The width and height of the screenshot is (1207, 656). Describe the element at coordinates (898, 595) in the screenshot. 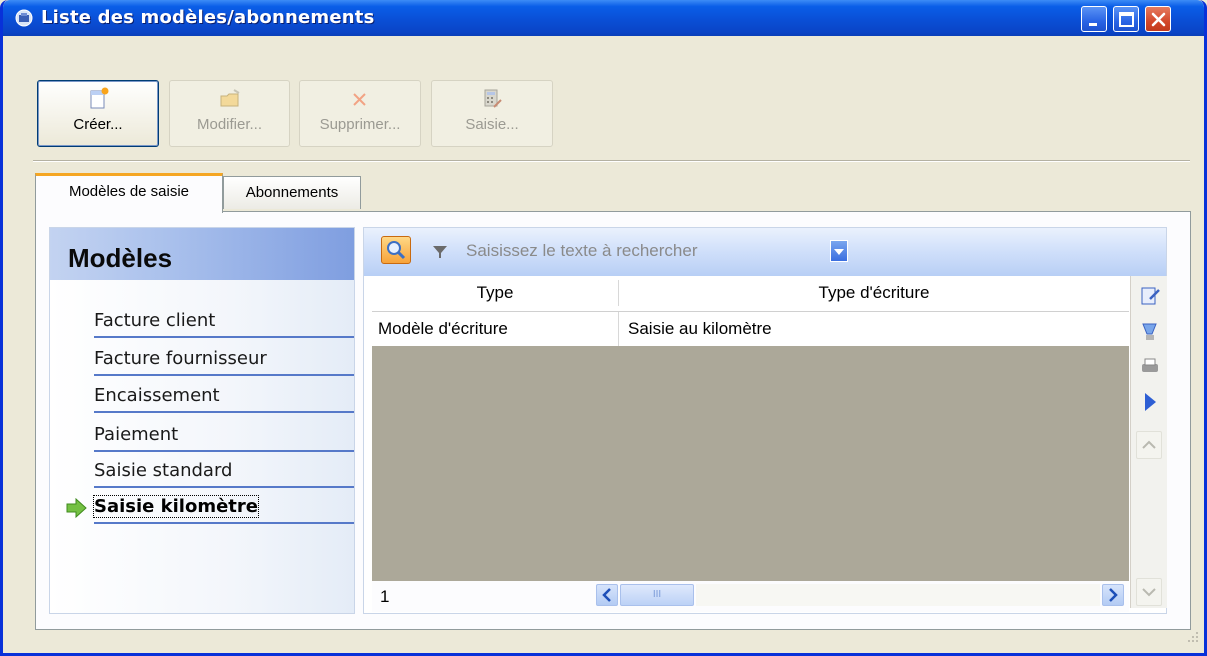

I see `scroll-track` at that location.